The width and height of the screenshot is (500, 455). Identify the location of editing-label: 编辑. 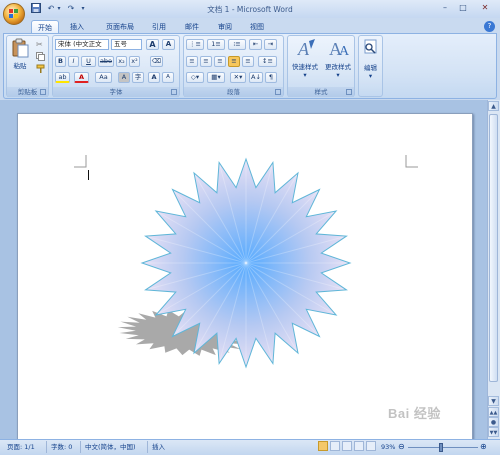
(370, 68).